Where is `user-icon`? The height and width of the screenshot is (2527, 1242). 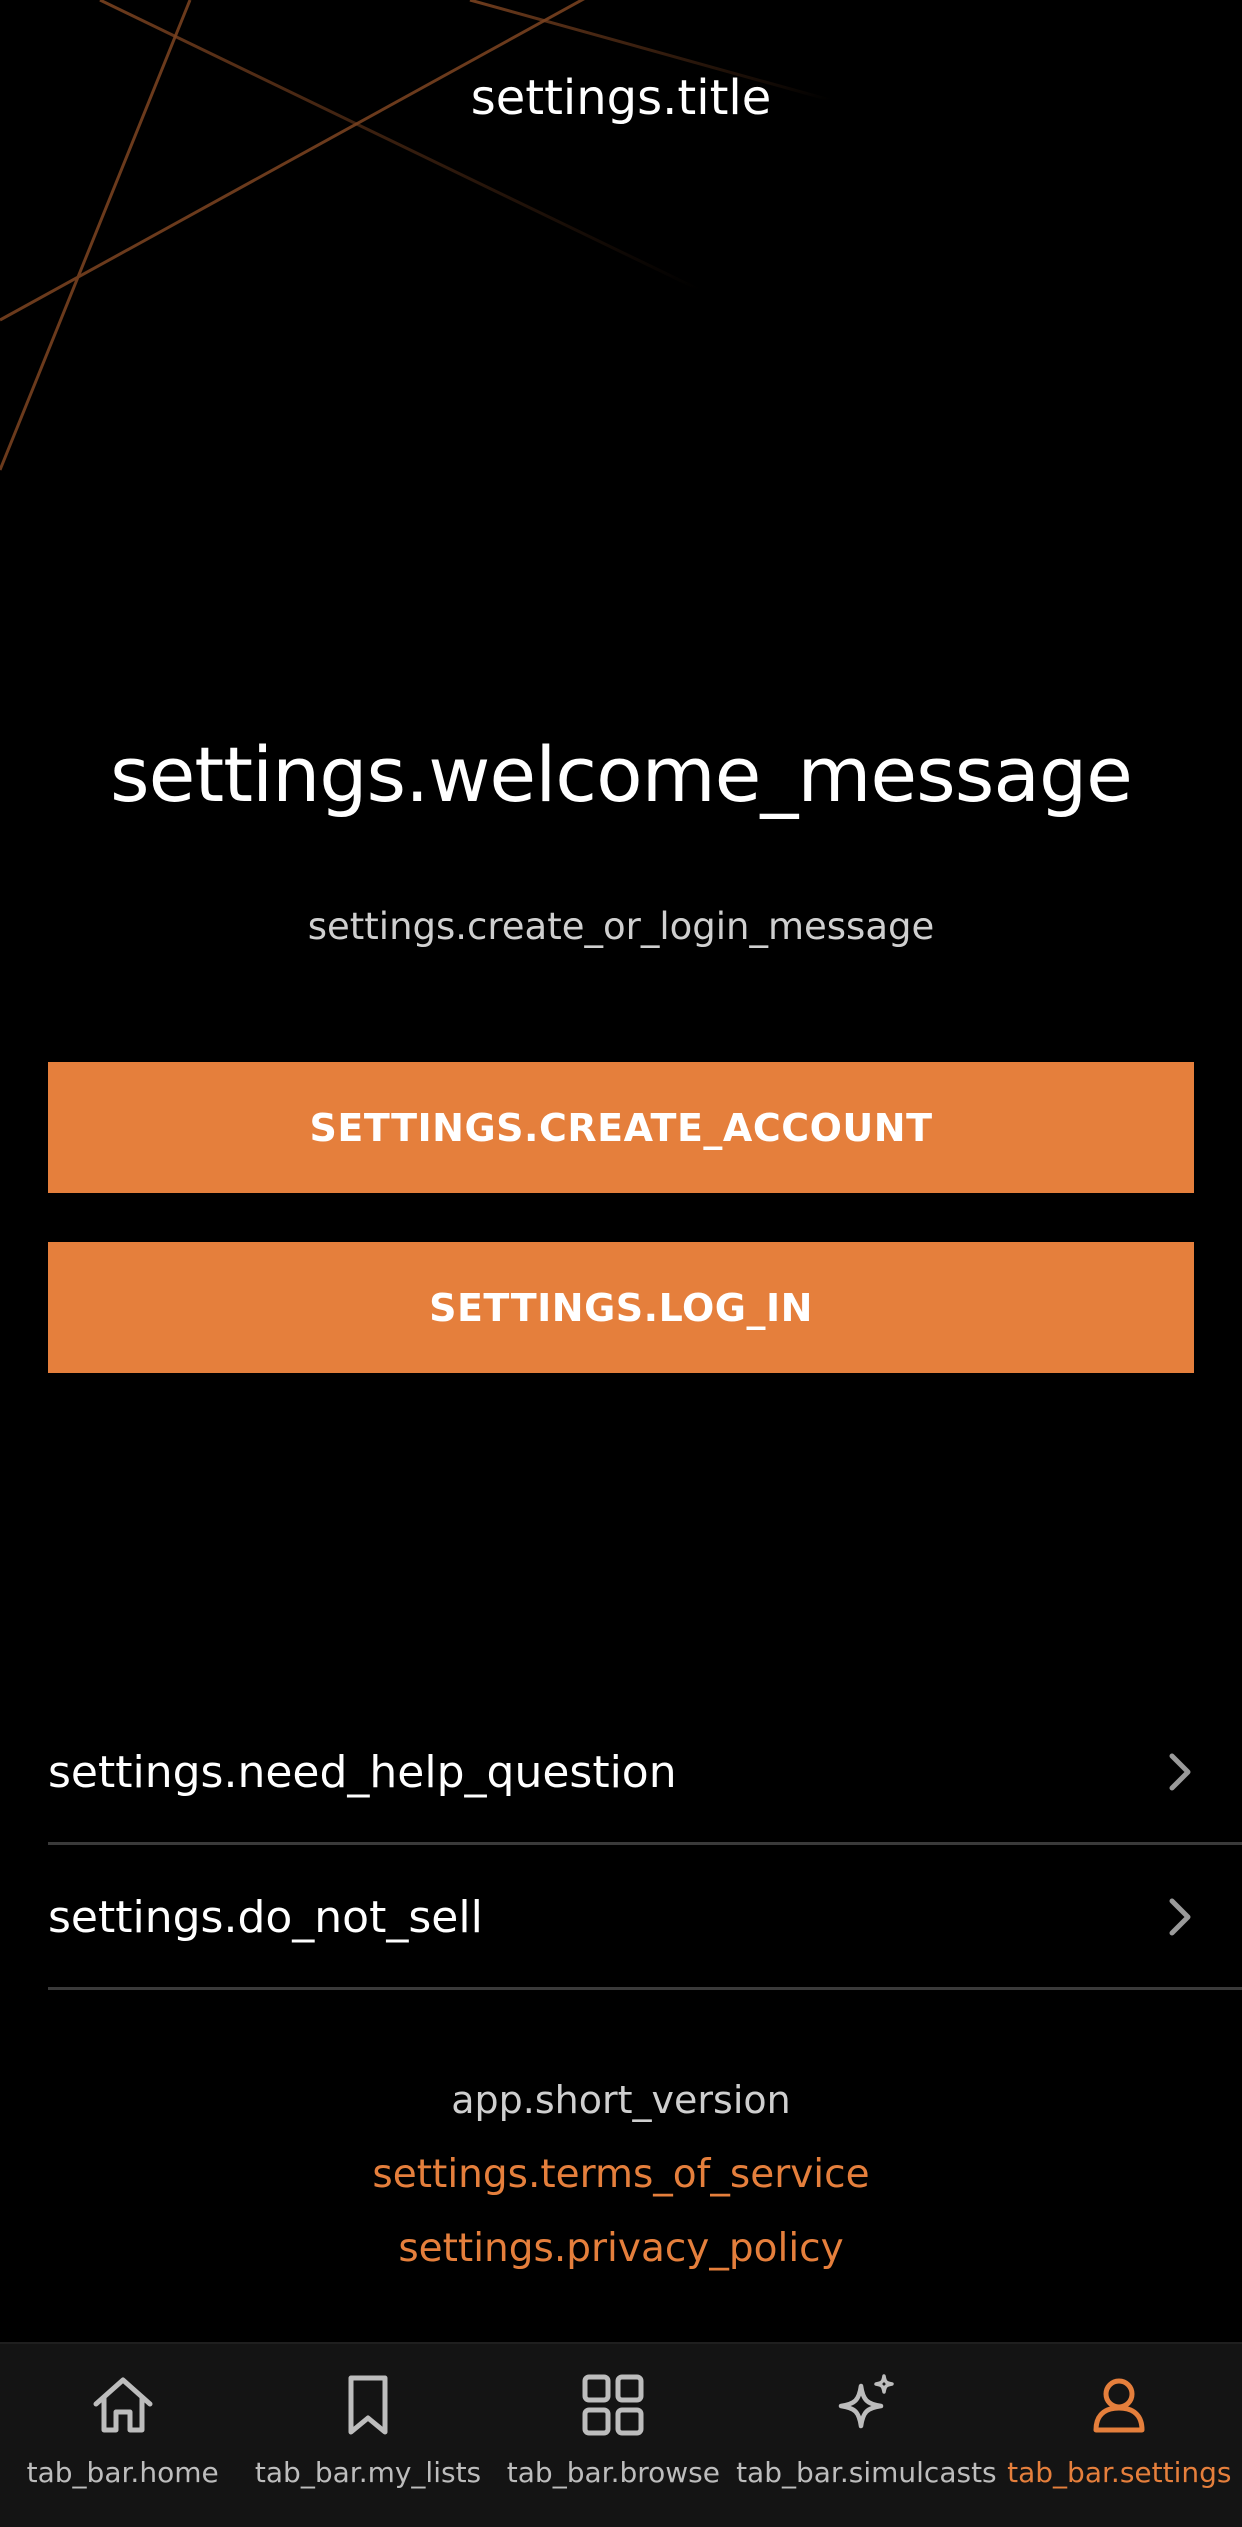 user-icon is located at coordinates (1119, 2405).